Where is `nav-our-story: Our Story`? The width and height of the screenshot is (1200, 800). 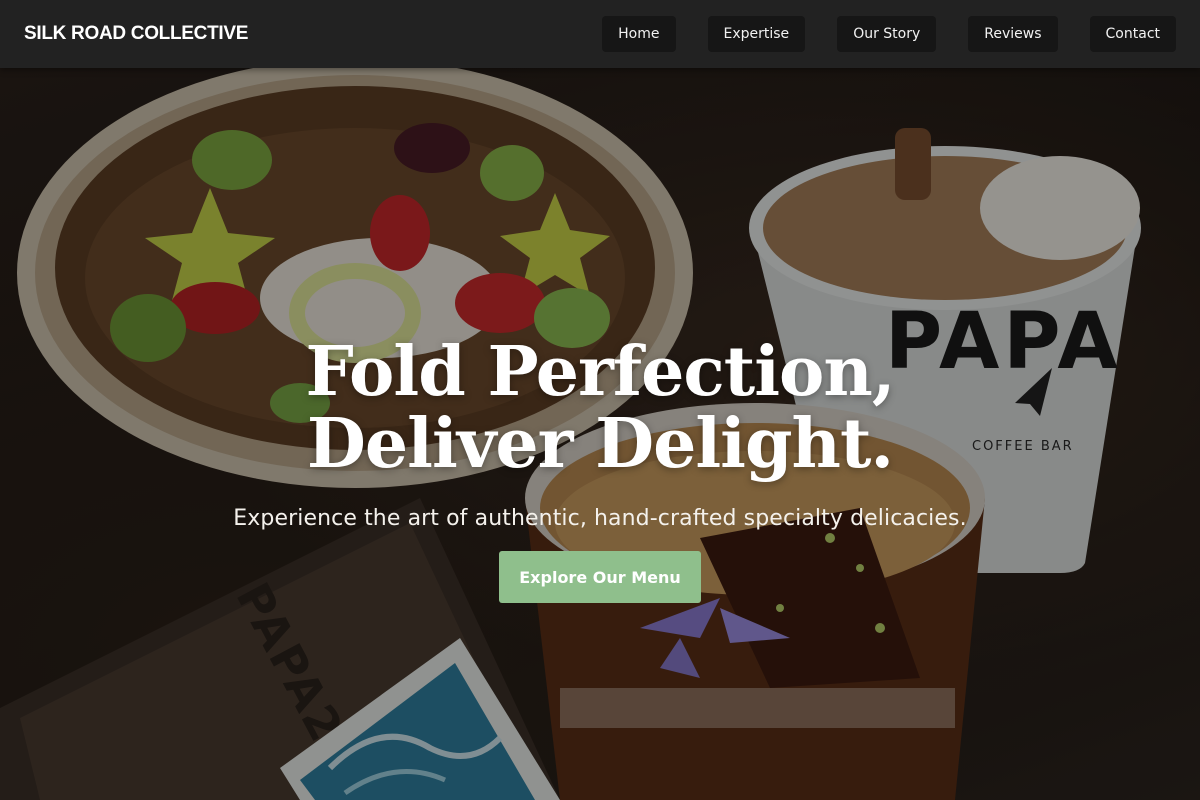
nav-our-story: Our Story is located at coordinates (887, 34).